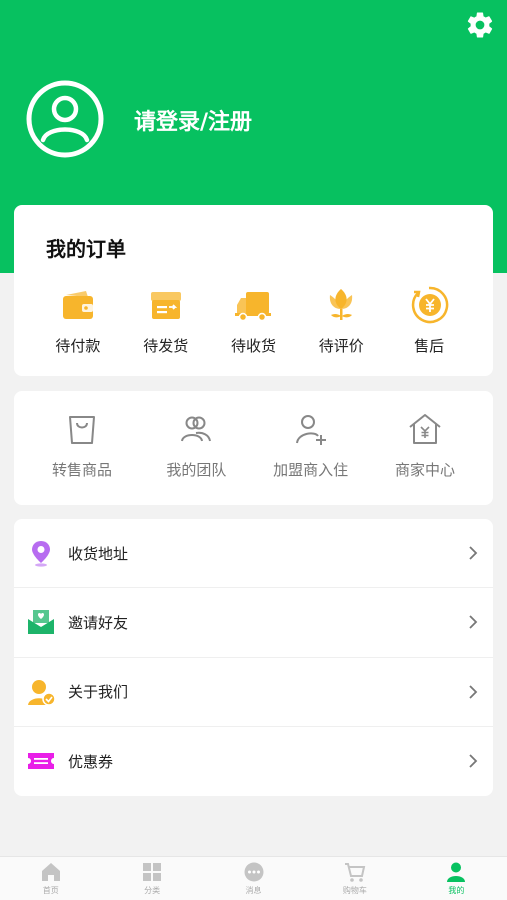 The height and width of the screenshot is (900, 507). What do you see at coordinates (480, 25) in the screenshot?
I see `gear-icon` at bounding box center [480, 25].